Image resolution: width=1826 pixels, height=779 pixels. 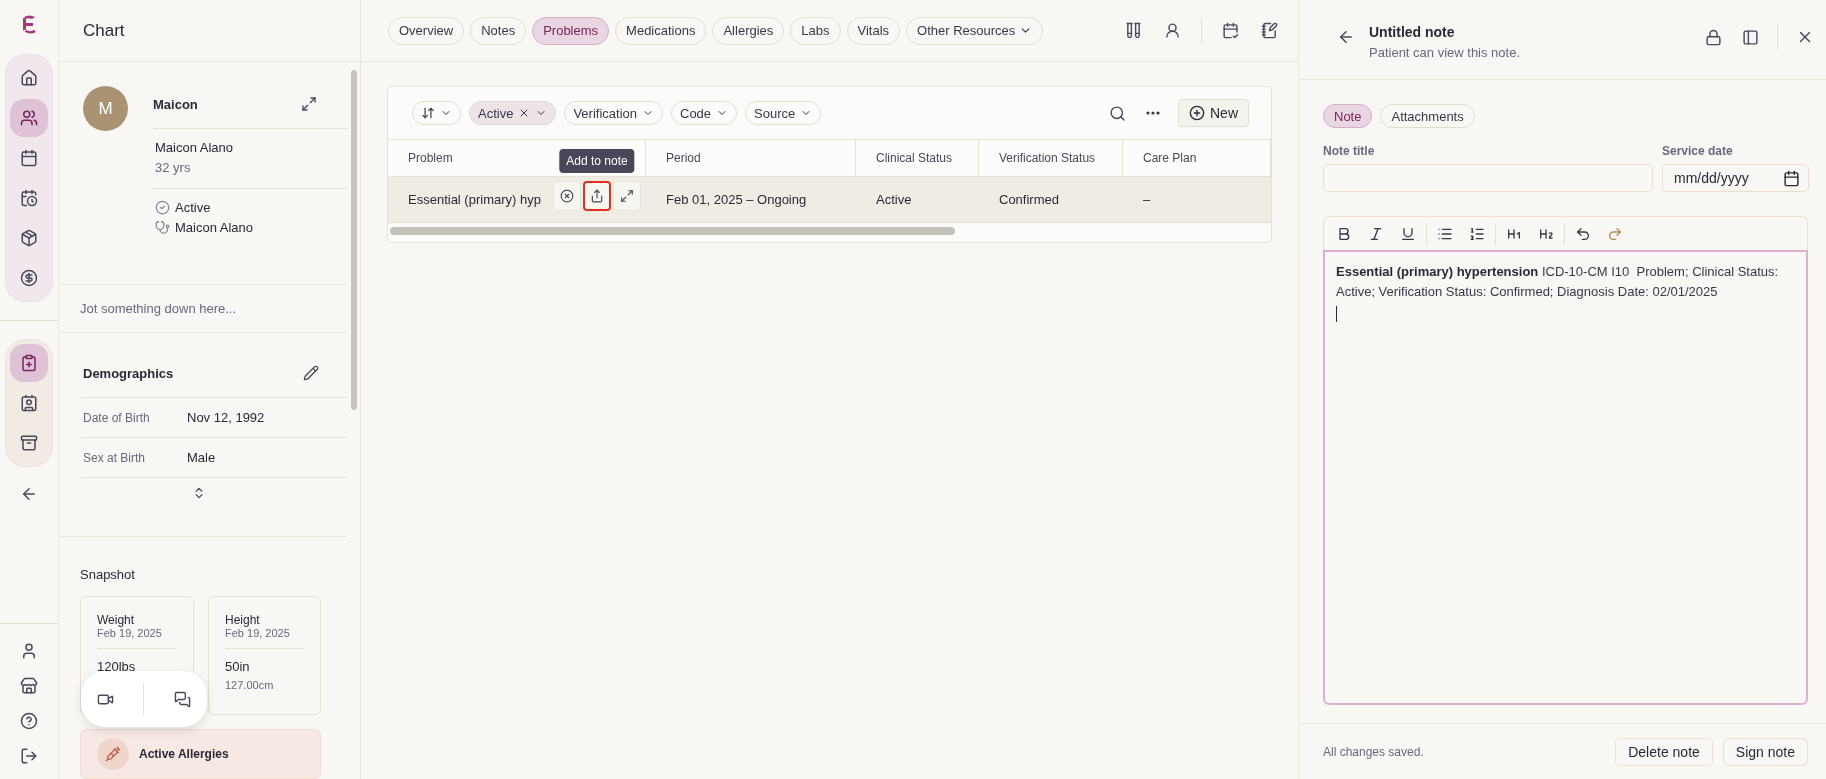 What do you see at coordinates (748, 30) in the screenshot?
I see `tab: Allergies` at bounding box center [748, 30].